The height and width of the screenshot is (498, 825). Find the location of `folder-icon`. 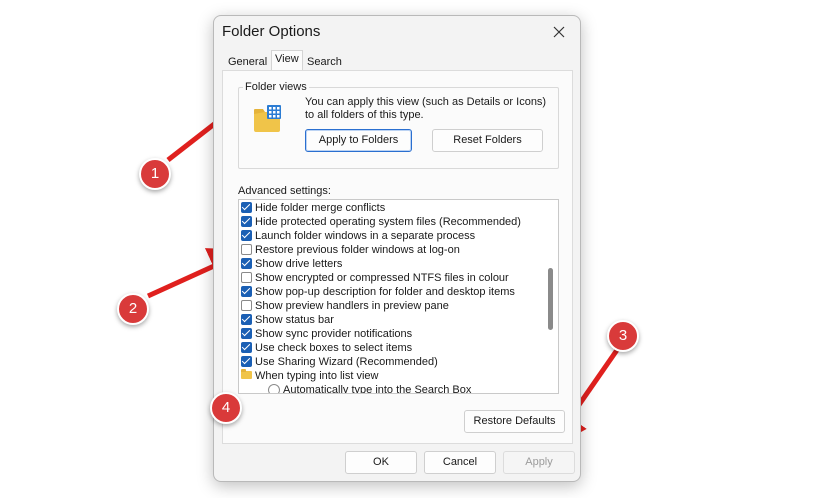

folder-icon is located at coordinates (246, 374).